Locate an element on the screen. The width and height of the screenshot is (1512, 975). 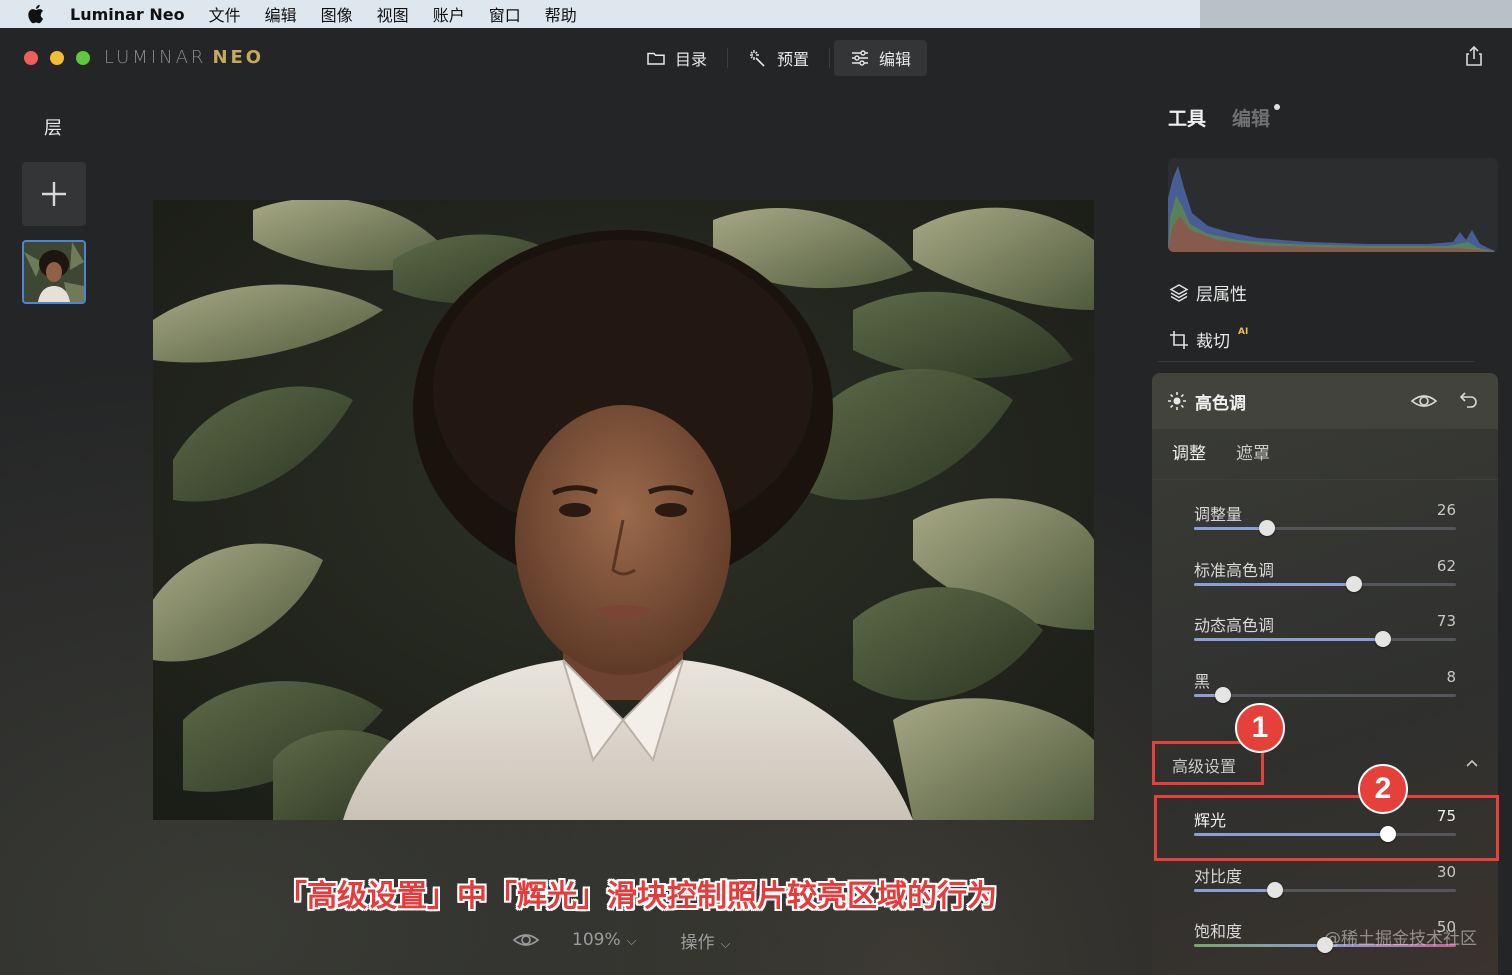
chevron-up-icon is located at coordinates (1472, 763).